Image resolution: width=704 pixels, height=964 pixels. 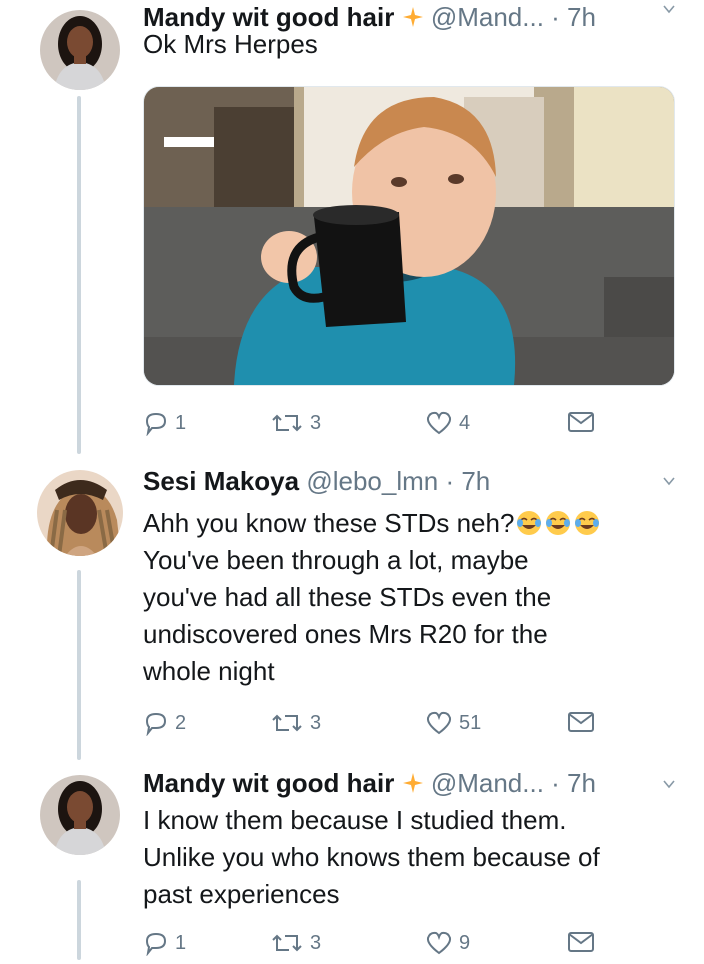 What do you see at coordinates (373, 727) in the screenshot?
I see `tweet-actions: 2 3 51` at bounding box center [373, 727].